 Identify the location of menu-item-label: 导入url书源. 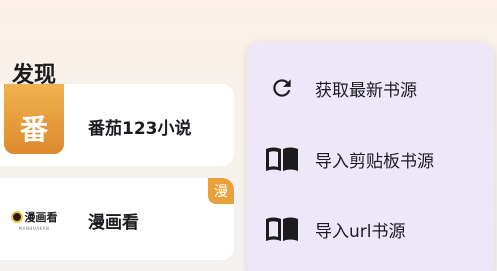
(360, 231).